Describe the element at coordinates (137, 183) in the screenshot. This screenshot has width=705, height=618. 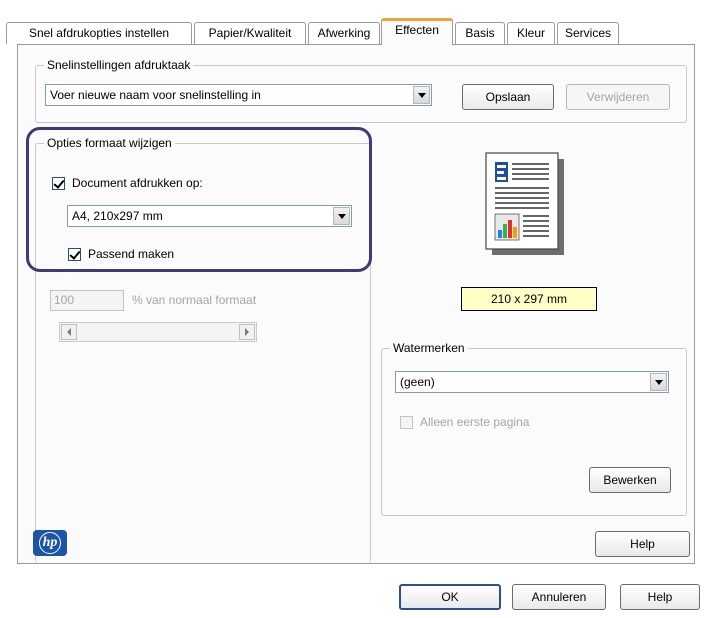
I see `print-on-label: Document afdrukken op:` at that location.